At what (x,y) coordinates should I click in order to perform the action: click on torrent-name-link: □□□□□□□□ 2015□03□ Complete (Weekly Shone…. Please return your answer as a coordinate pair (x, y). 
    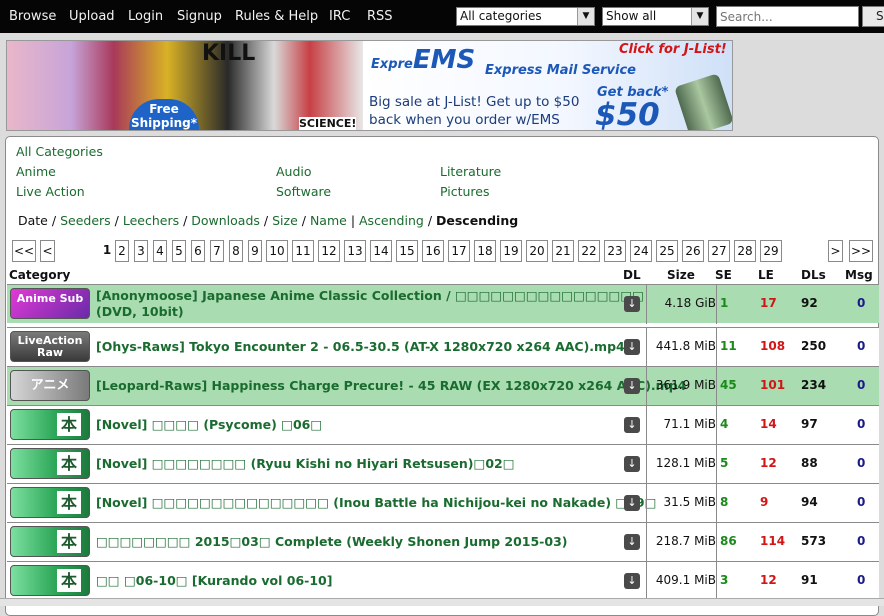
    Looking at the image, I should click on (331, 542).